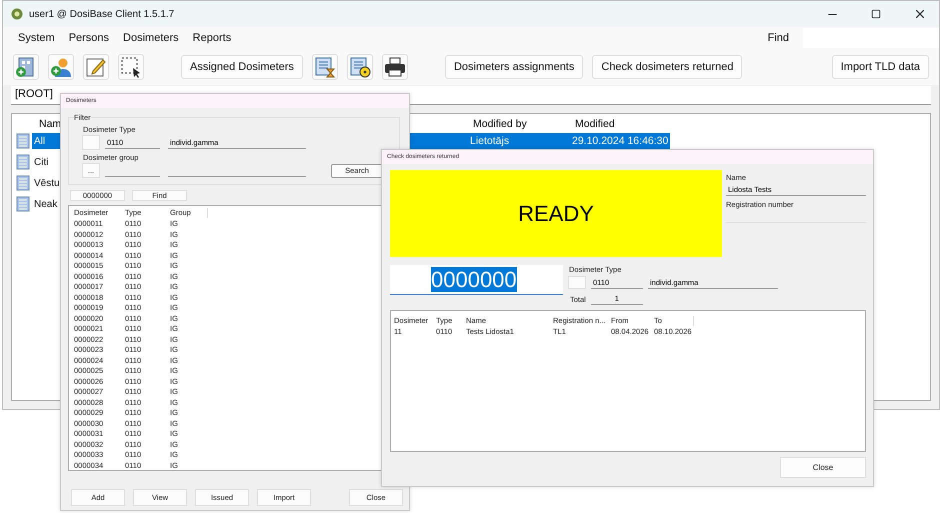 Image resolution: width=943 pixels, height=513 pixels. I want to click on edit-icon, so click(96, 67).